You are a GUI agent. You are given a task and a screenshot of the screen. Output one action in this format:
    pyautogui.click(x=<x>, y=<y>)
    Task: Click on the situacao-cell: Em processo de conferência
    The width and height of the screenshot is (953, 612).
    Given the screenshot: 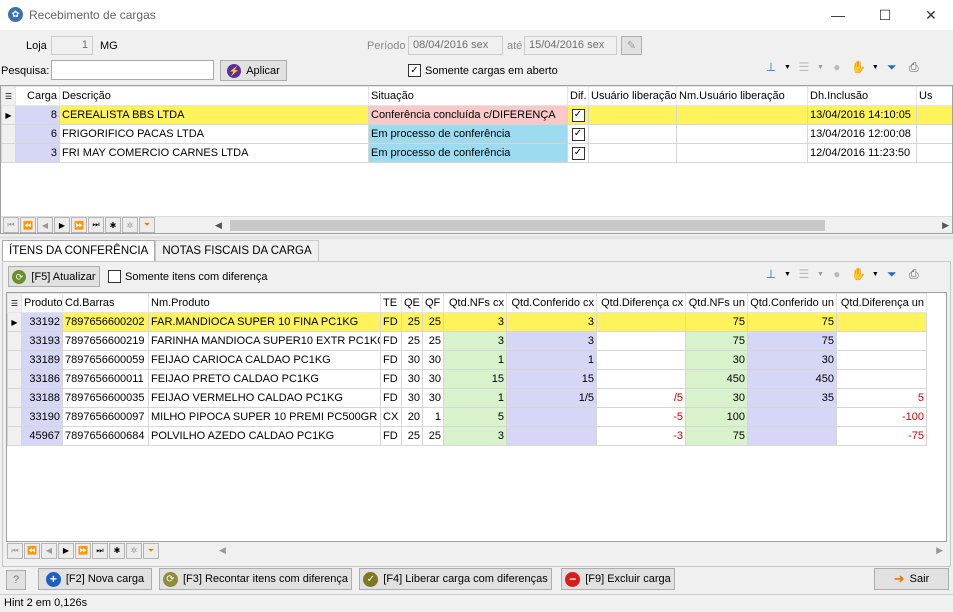 What is the action you would take?
    pyautogui.click(x=468, y=153)
    